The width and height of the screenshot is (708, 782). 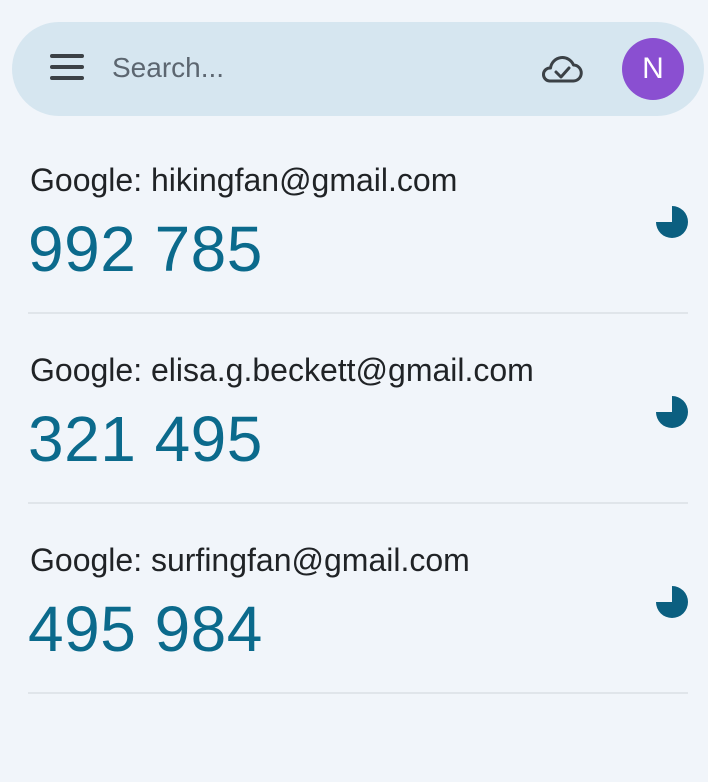 What do you see at coordinates (358, 693) in the screenshot?
I see `divider` at bounding box center [358, 693].